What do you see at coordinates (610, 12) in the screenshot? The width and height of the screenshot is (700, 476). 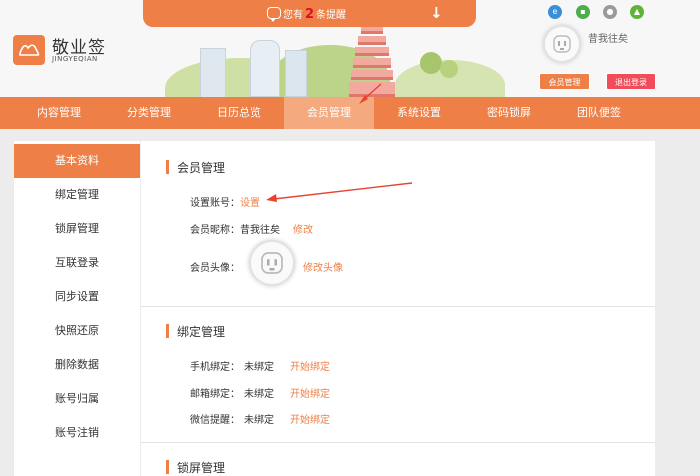 I see `apple-icon: ●` at bounding box center [610, 12].